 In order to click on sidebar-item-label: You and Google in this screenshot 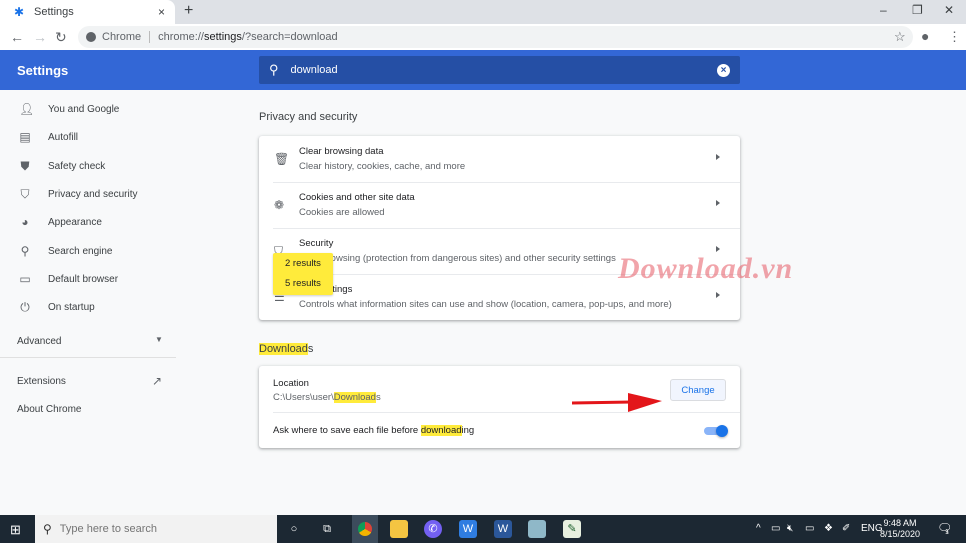, I will do `click(84, 109)`.